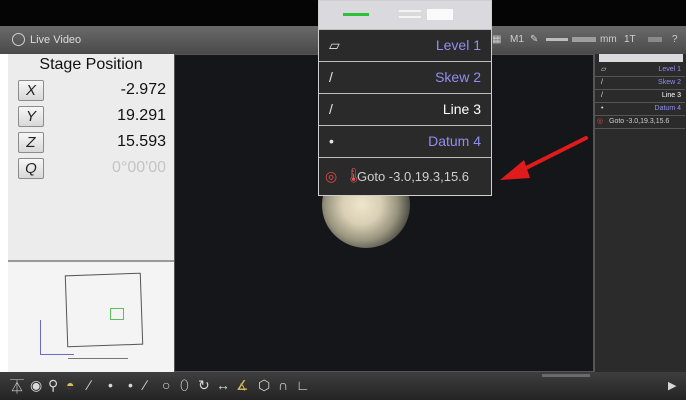  What do you see at coordinates (223, 385) in the screenshot?
I see `distance-tool-icon: ↔` at bounding box center [223, 385].